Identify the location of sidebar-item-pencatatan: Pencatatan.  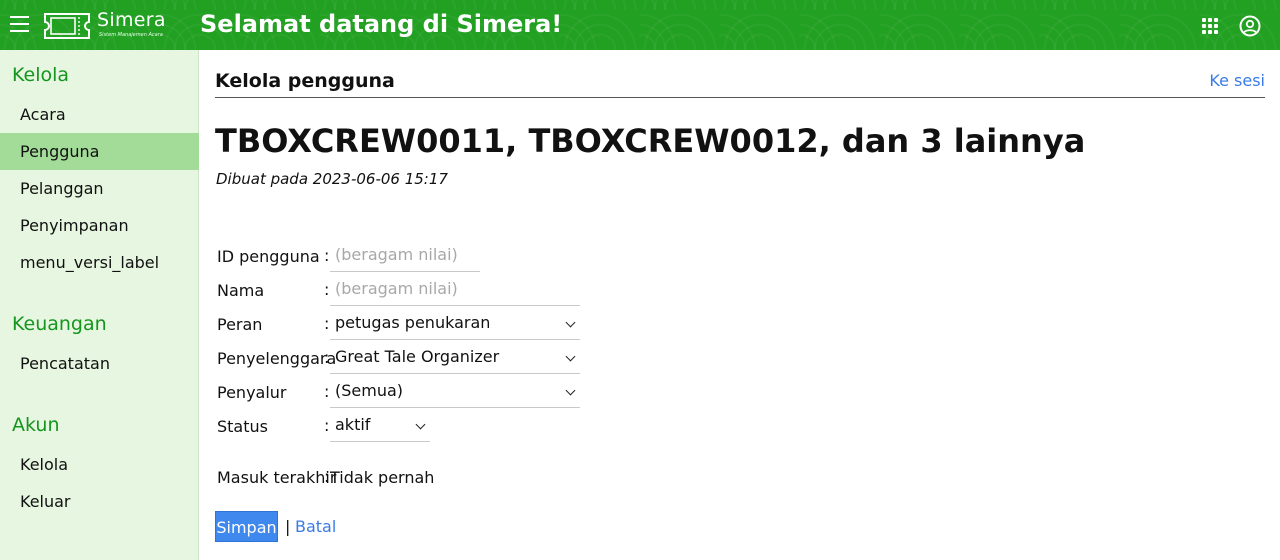
(99, 363).